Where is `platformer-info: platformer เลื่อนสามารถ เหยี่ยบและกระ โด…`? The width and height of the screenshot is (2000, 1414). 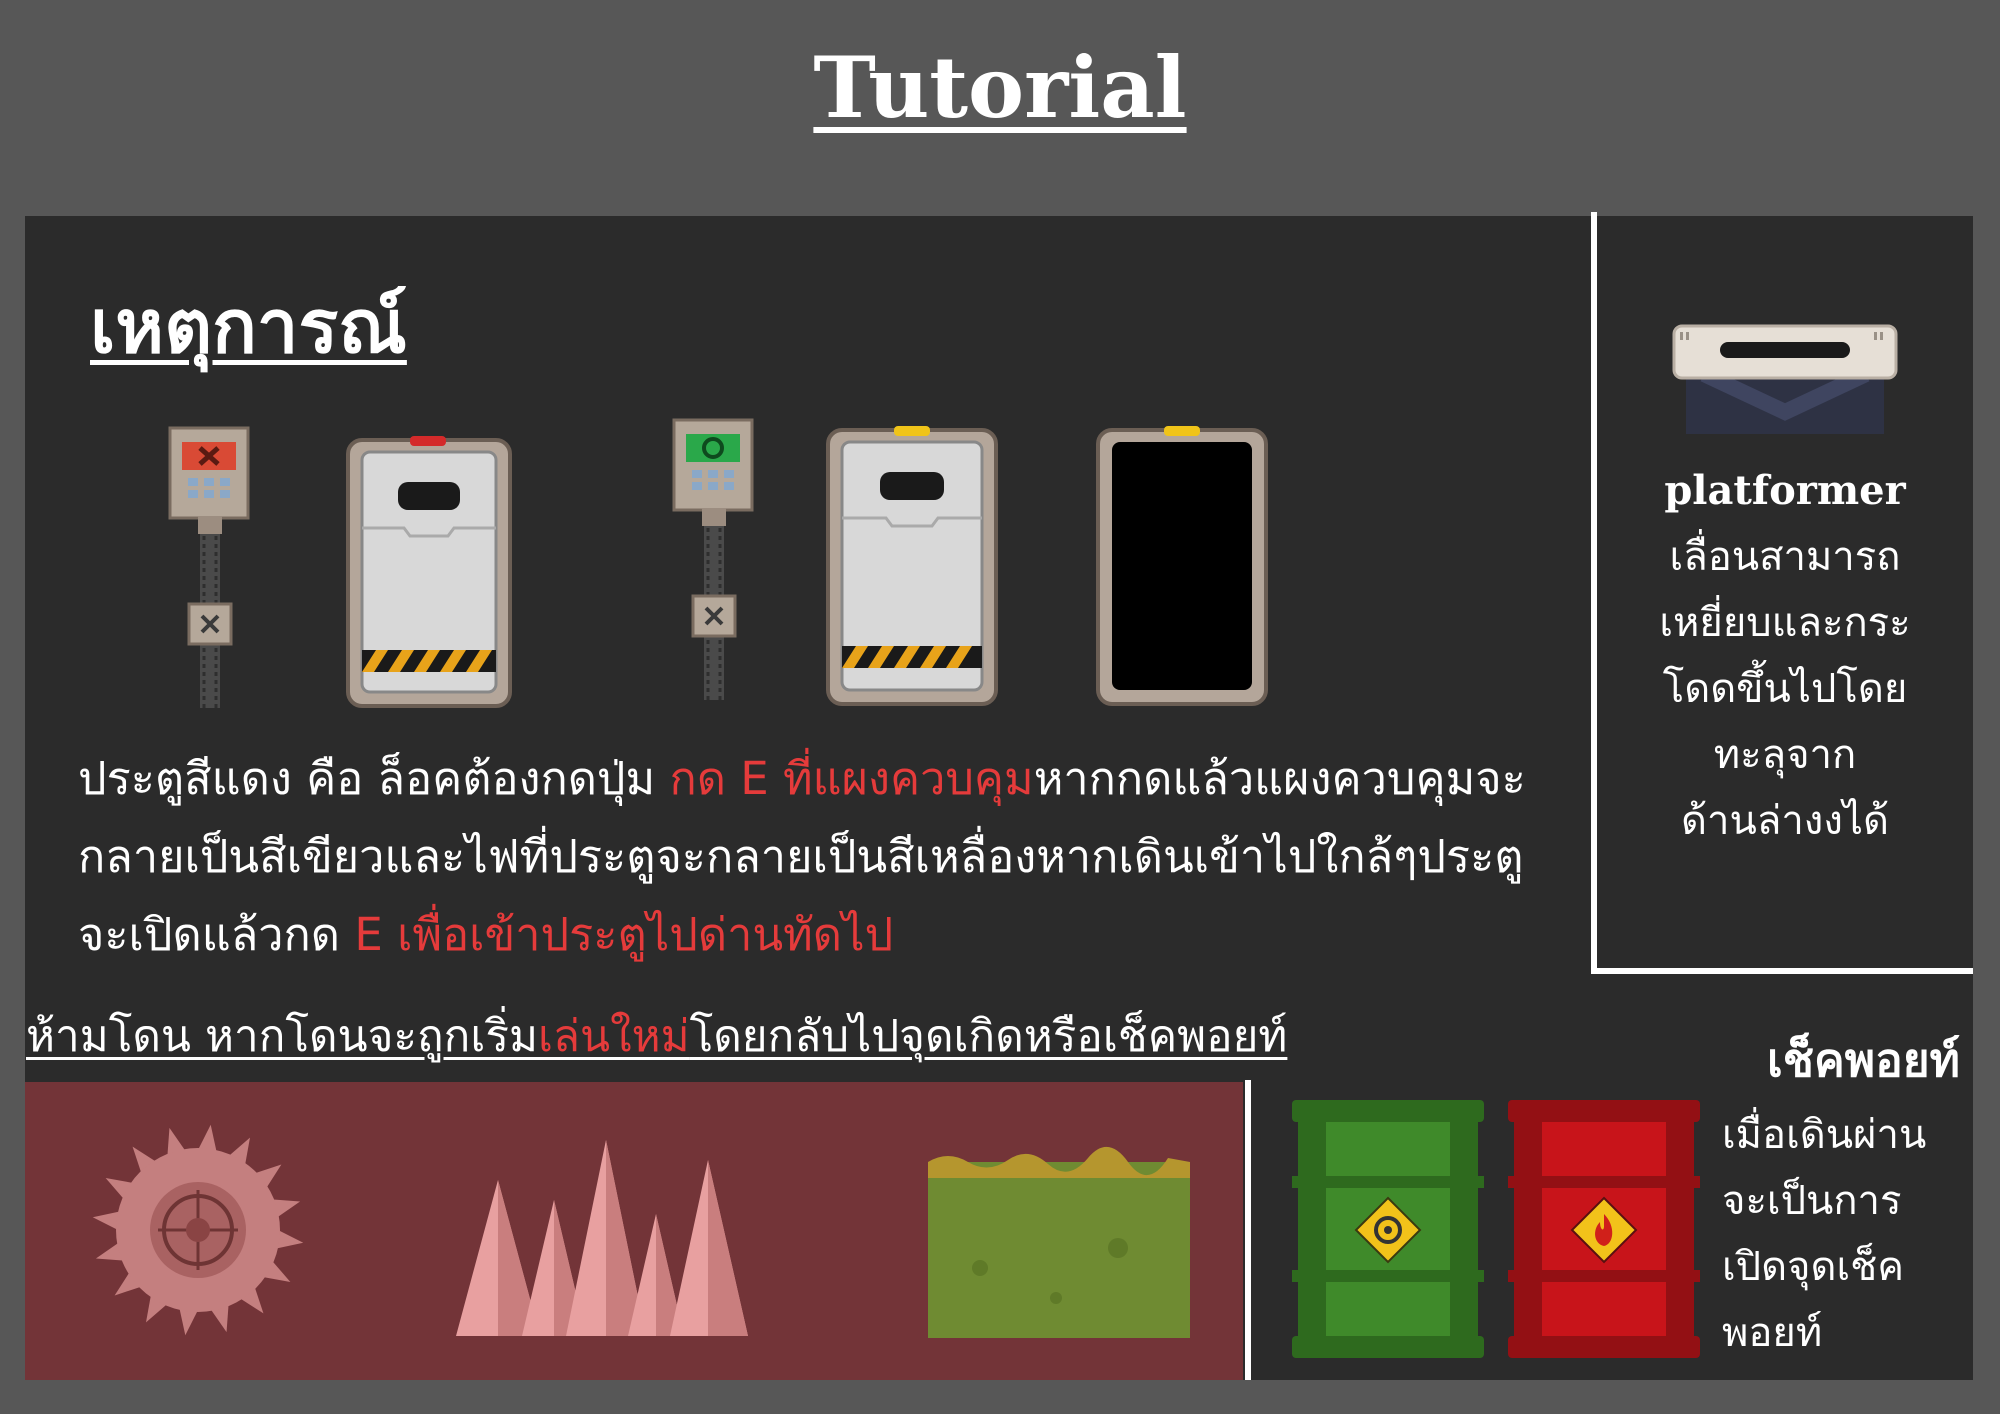
platformer-info: platformer เลื่อนสามารถ เหยี่ยบและกระ โด… is located at coordinates (1785, 656).